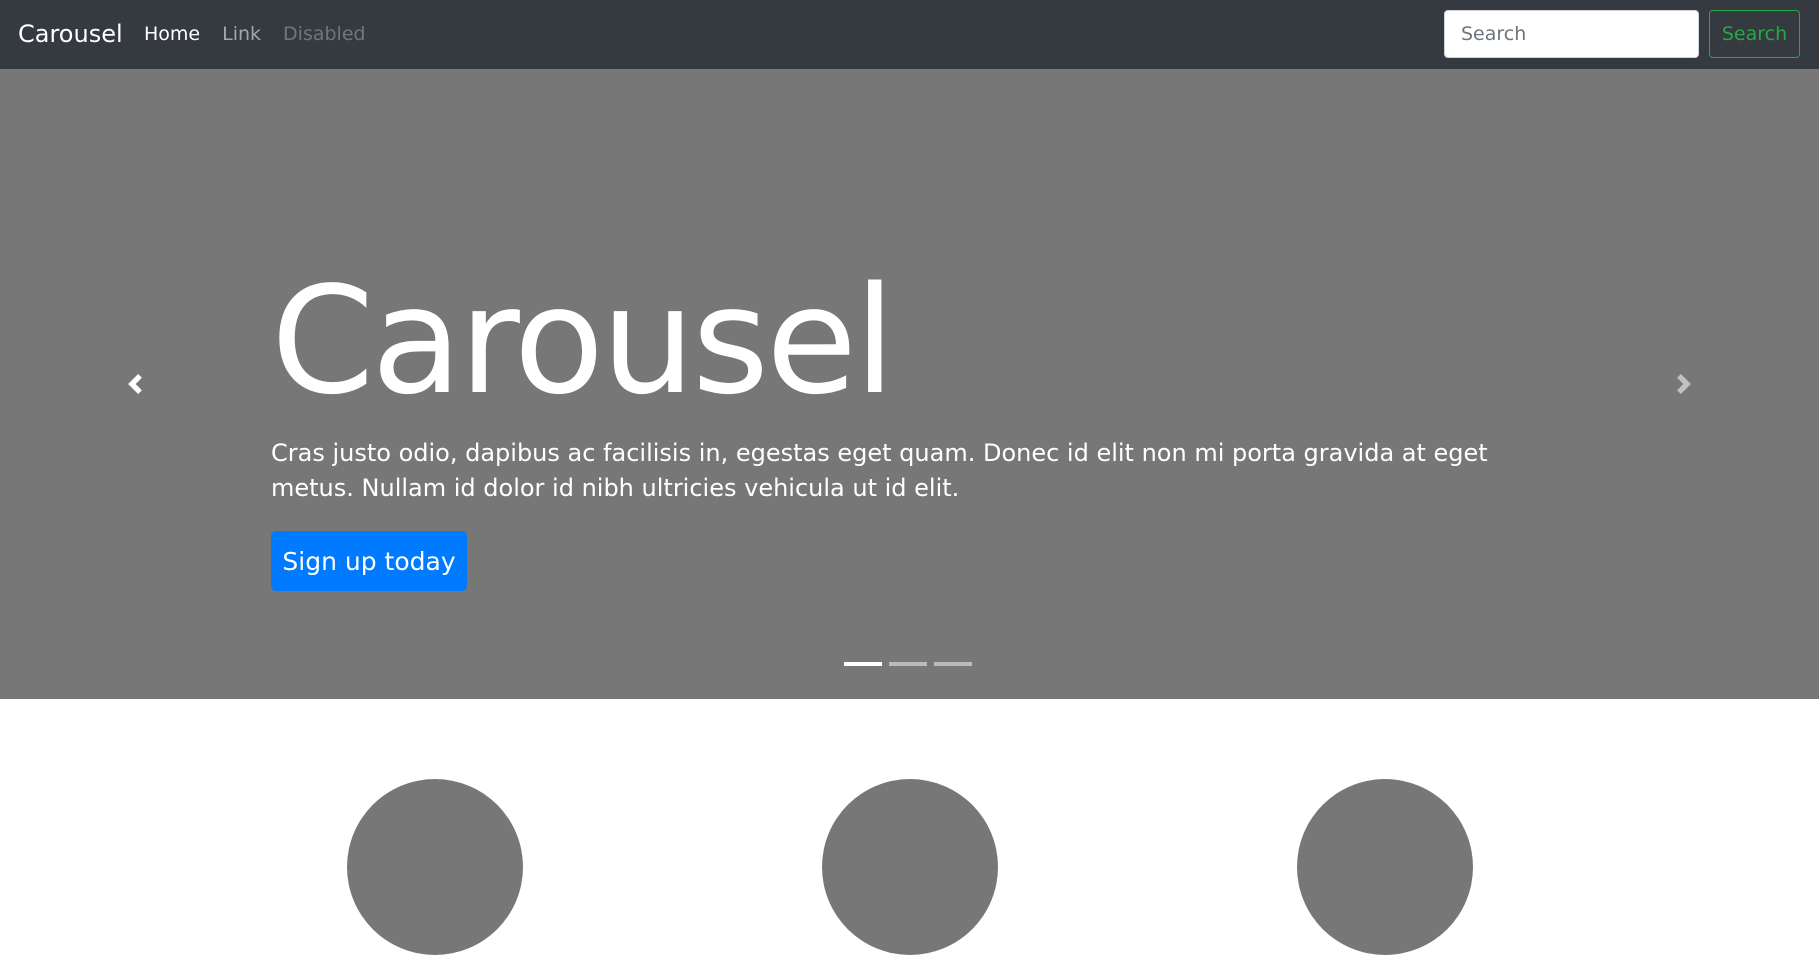  I want to click on carousel-prev-button, so click(135, 384).